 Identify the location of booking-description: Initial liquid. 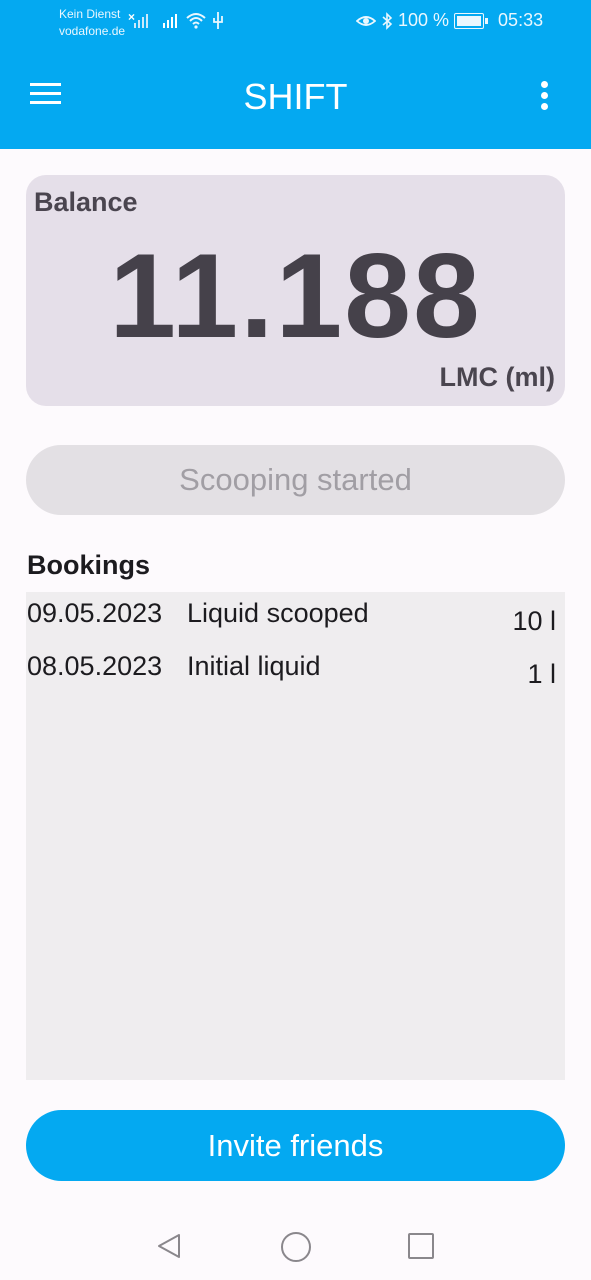
(254, 666).